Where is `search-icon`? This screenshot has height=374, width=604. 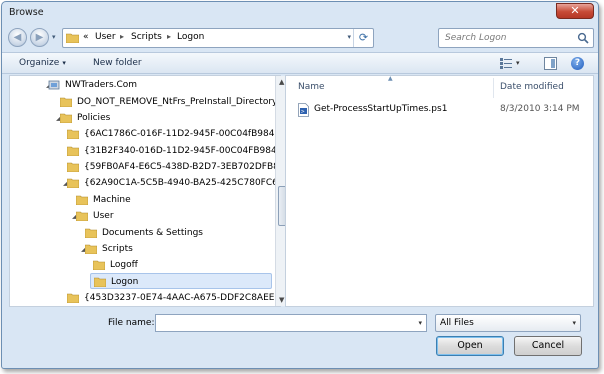
search-icon is located at coordinates (583, 38).